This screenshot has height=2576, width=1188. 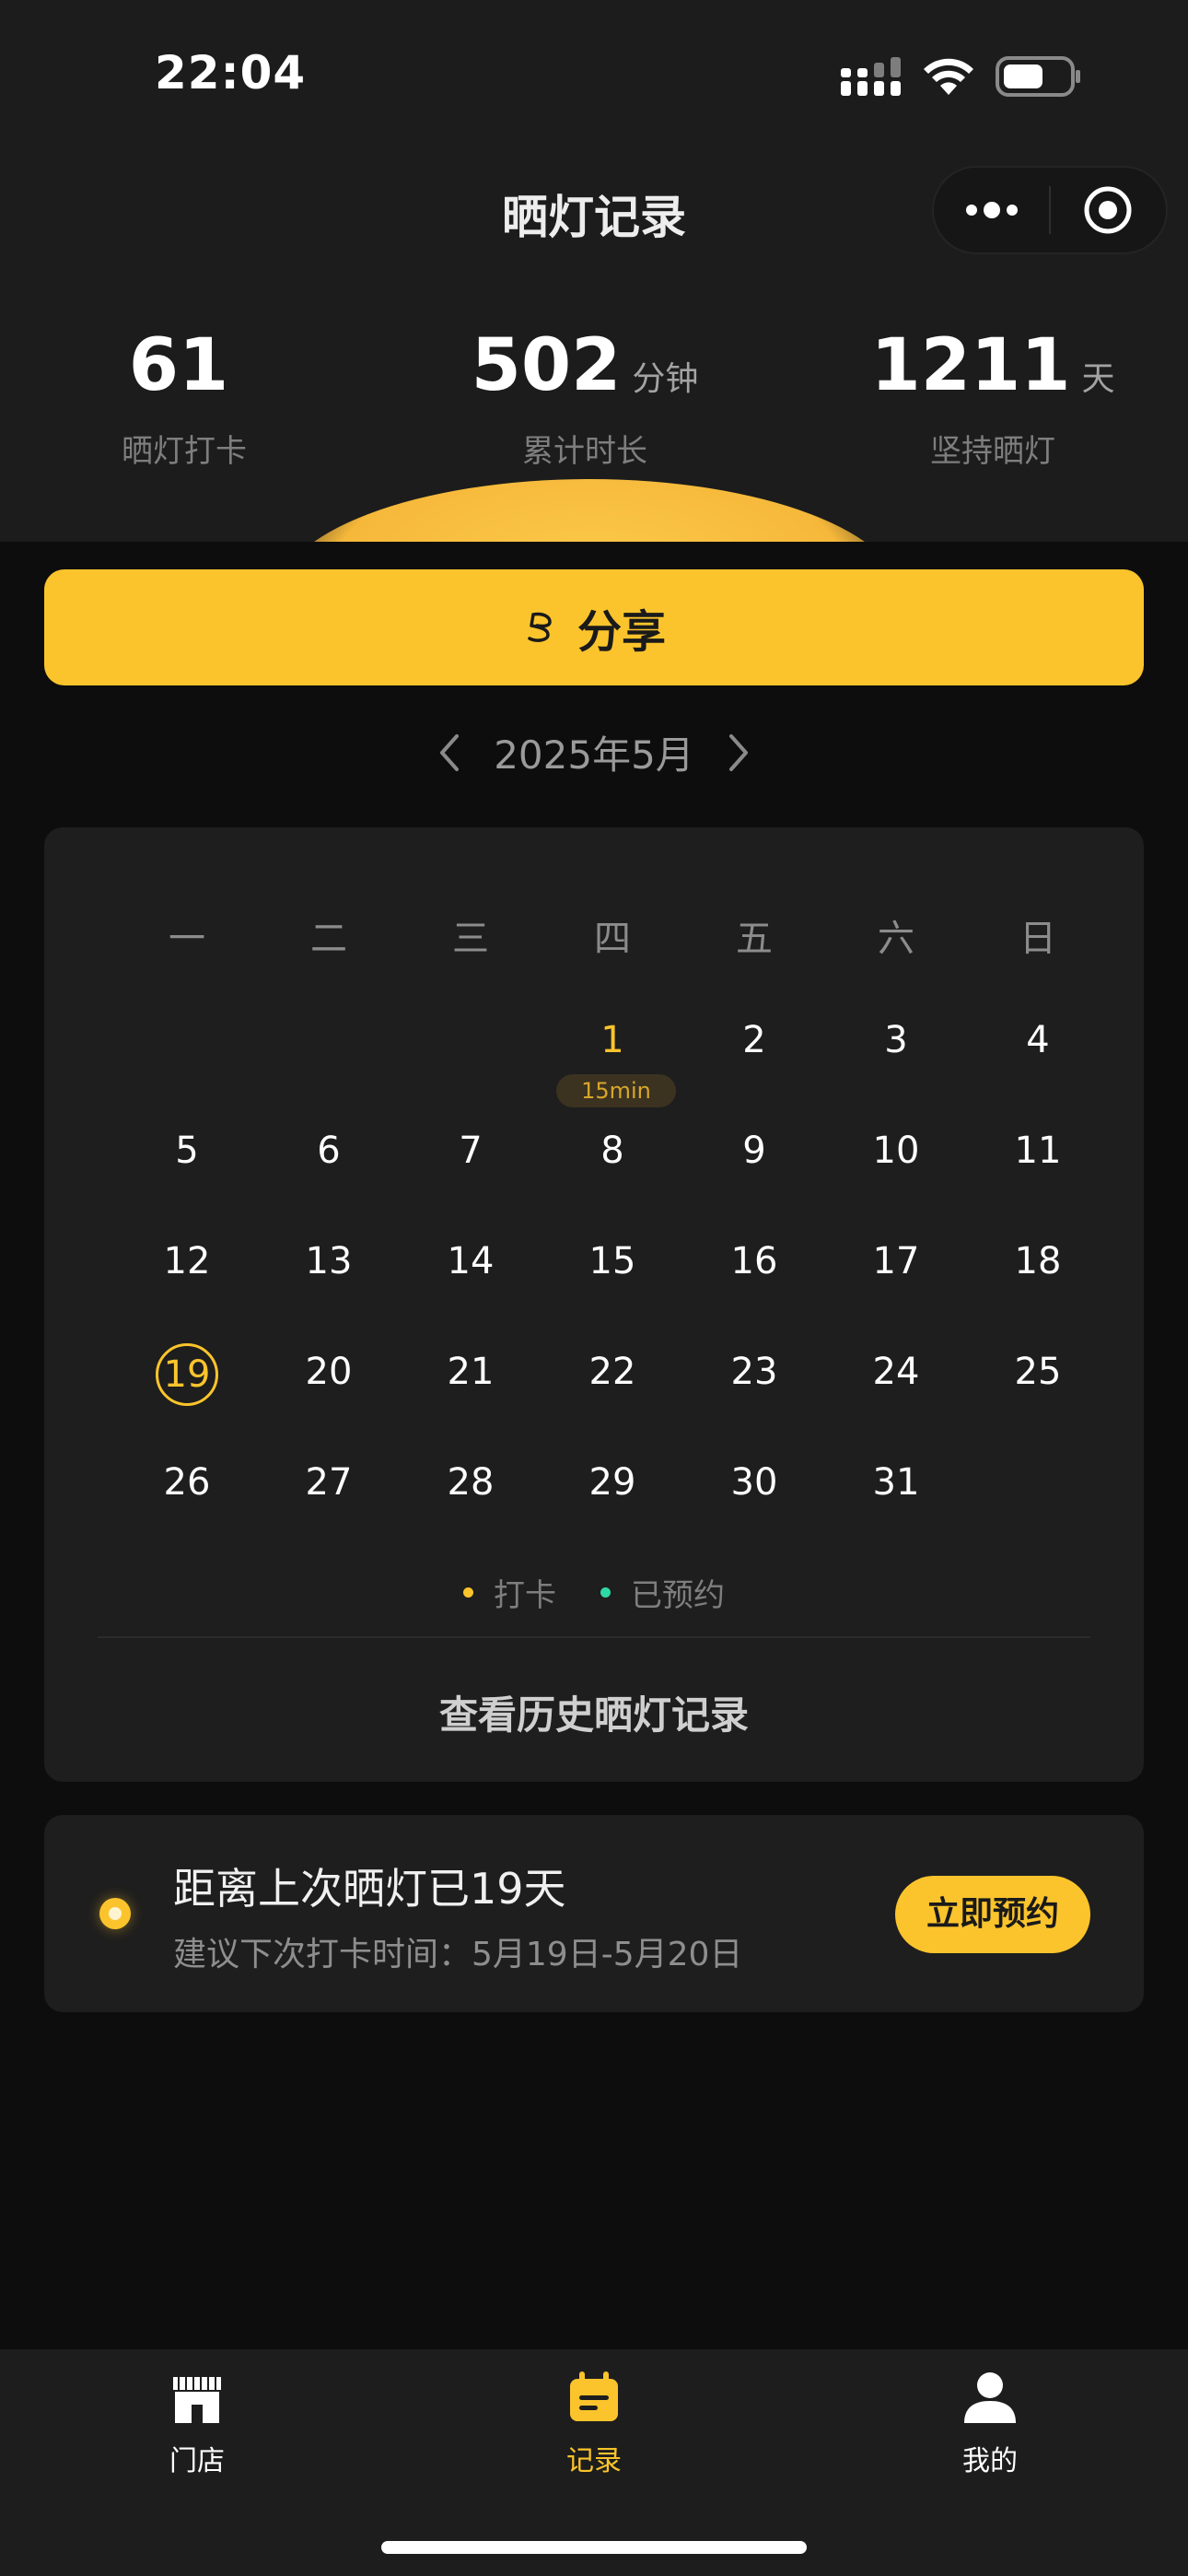 I want to click on store-icon, so click(x=197, y=2400).